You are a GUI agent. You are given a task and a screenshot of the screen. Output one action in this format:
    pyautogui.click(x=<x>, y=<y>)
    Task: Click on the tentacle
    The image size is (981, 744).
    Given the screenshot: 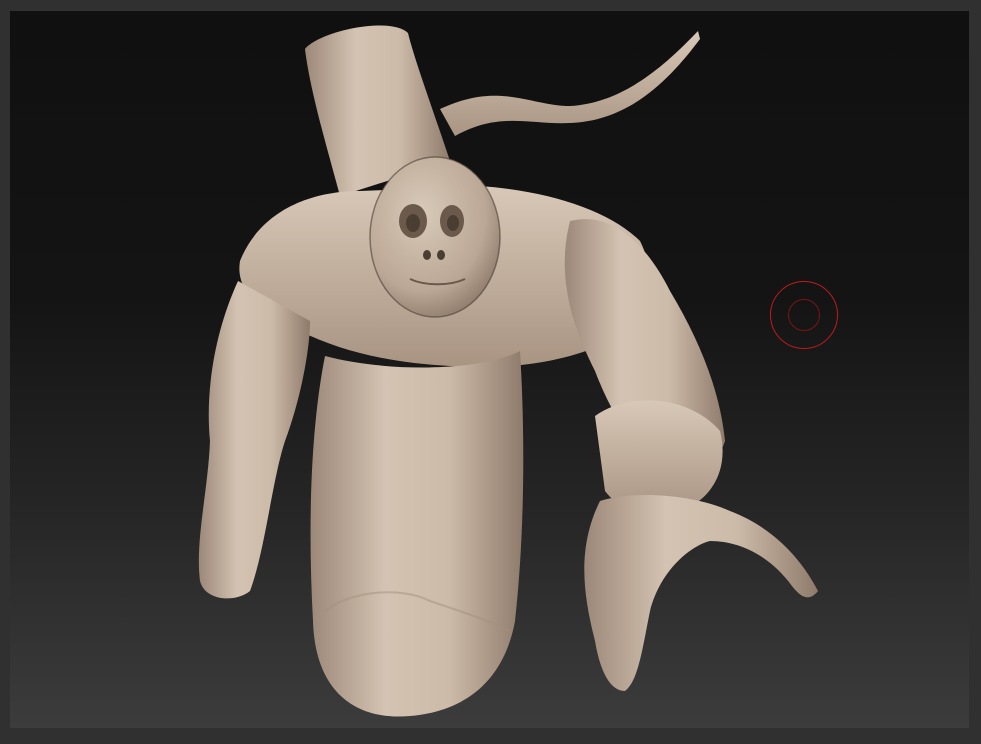 What is the action you would take?
    pyautogui.click(x=570, y=83)
    